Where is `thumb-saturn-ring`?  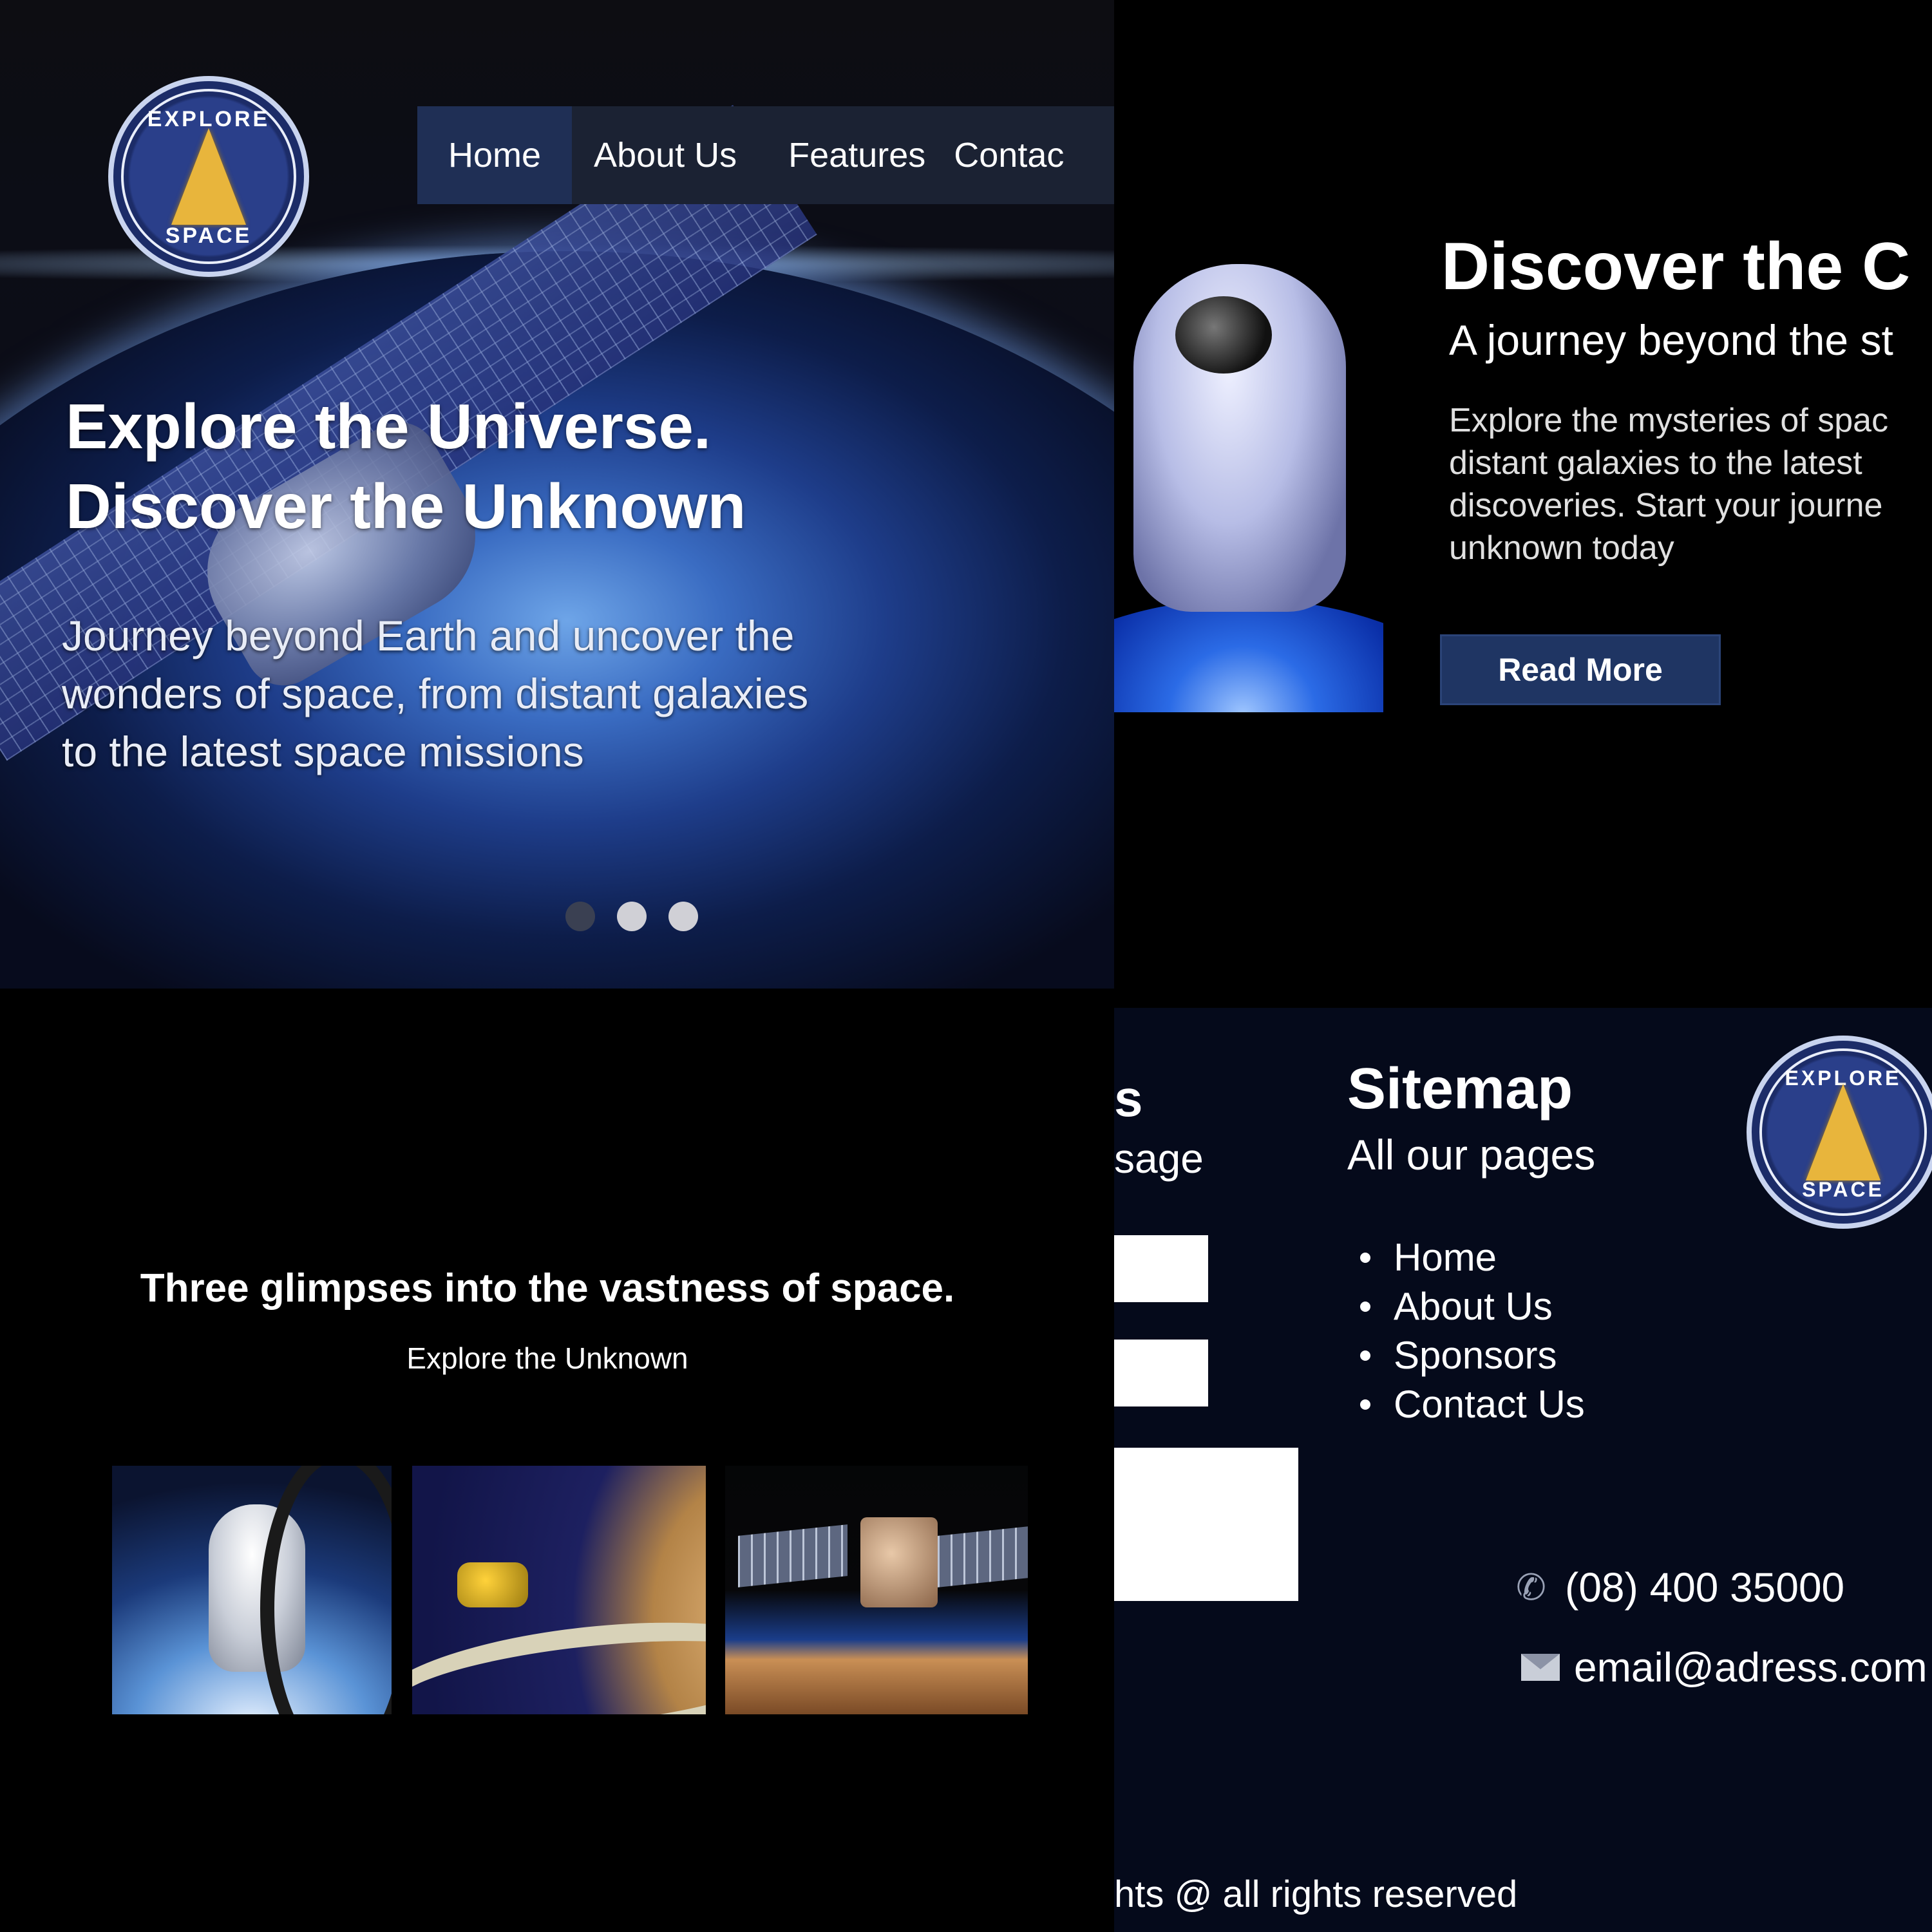
thumb-saturn-ring is located at coordinates (559, 1659).